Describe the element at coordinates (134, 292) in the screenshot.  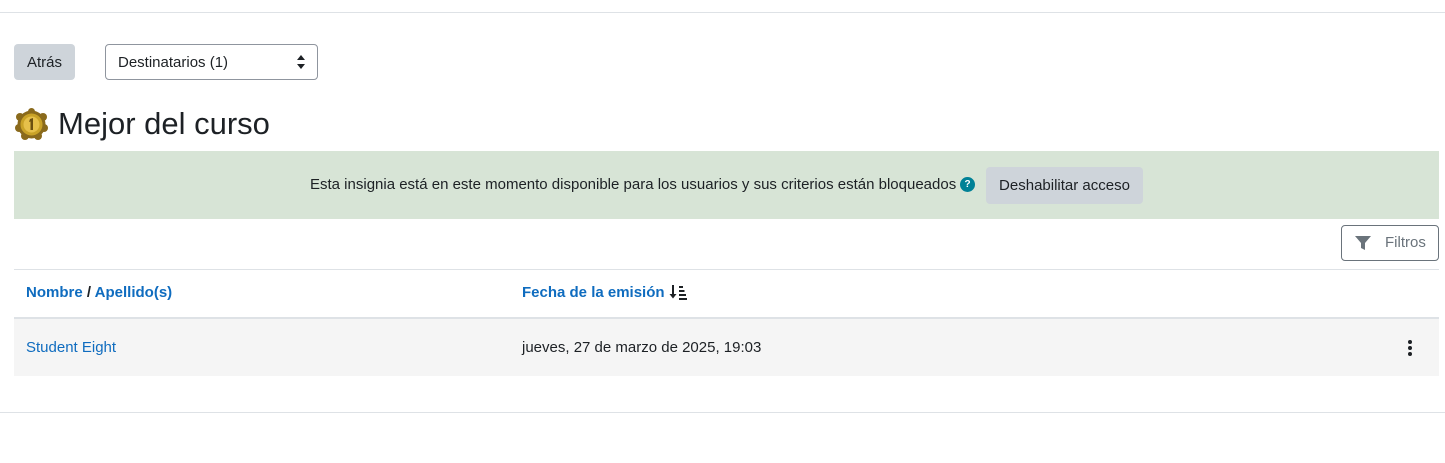
I see `sort-by-last-name-link: Apellido(s)` at that location.